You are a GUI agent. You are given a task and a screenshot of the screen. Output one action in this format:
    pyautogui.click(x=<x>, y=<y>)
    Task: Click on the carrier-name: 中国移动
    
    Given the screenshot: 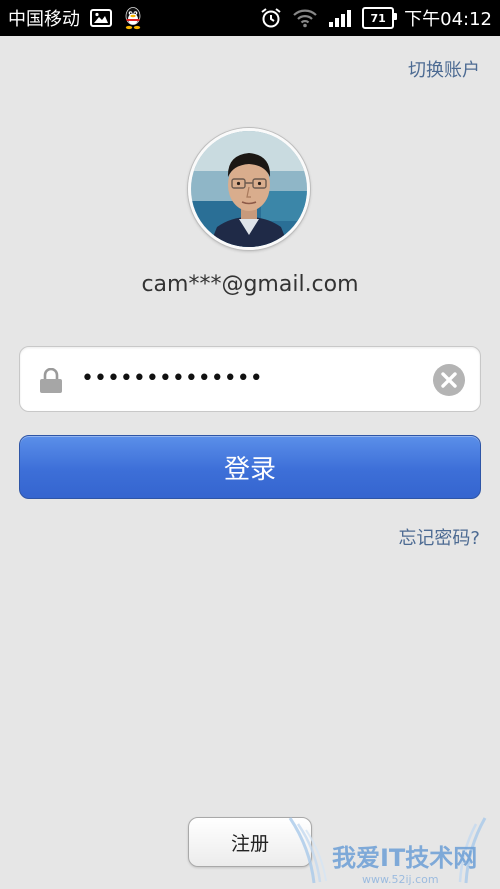 What is the action you would take?
    pyautogui.click(x=44, y=19)
    